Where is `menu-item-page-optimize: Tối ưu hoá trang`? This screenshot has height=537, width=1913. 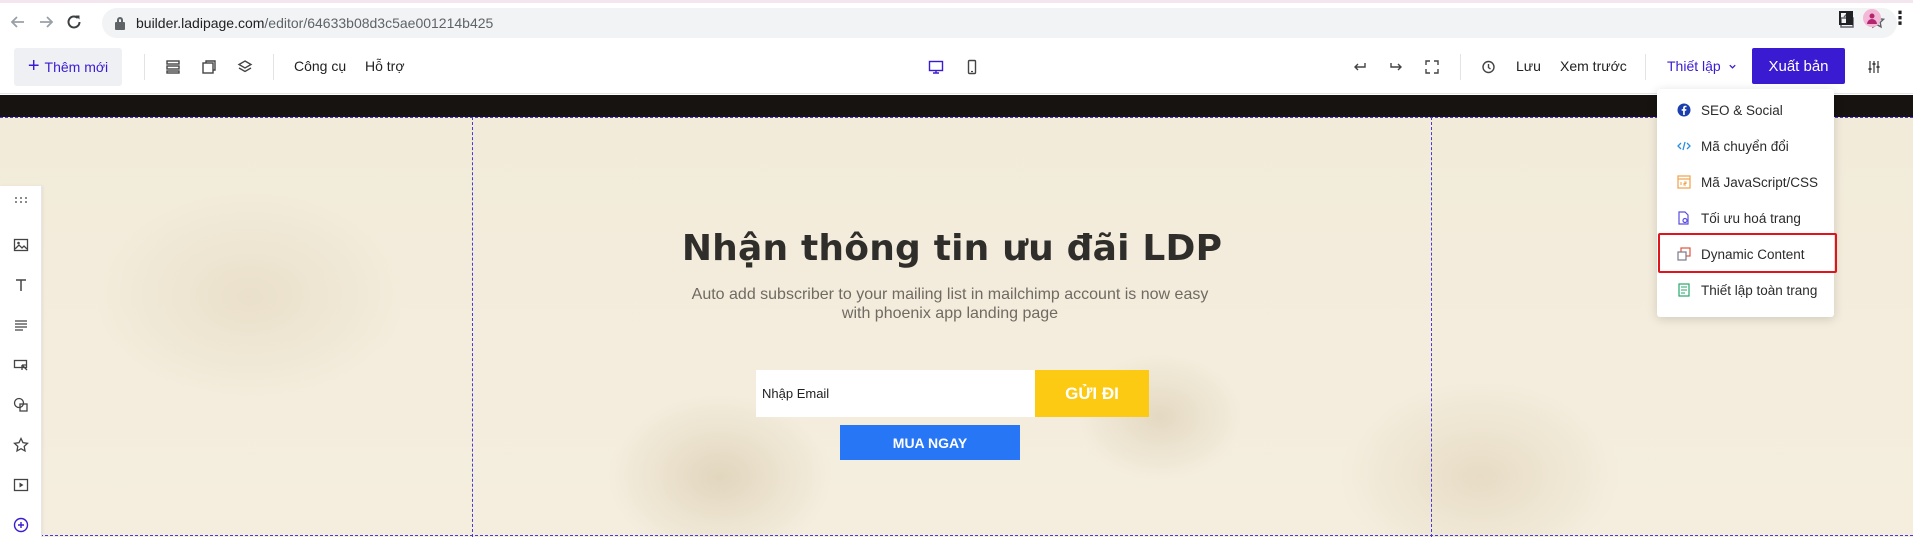
menu-item-page-optimize: Tối ưu hoá trang is located at coordinates (1745, 218).